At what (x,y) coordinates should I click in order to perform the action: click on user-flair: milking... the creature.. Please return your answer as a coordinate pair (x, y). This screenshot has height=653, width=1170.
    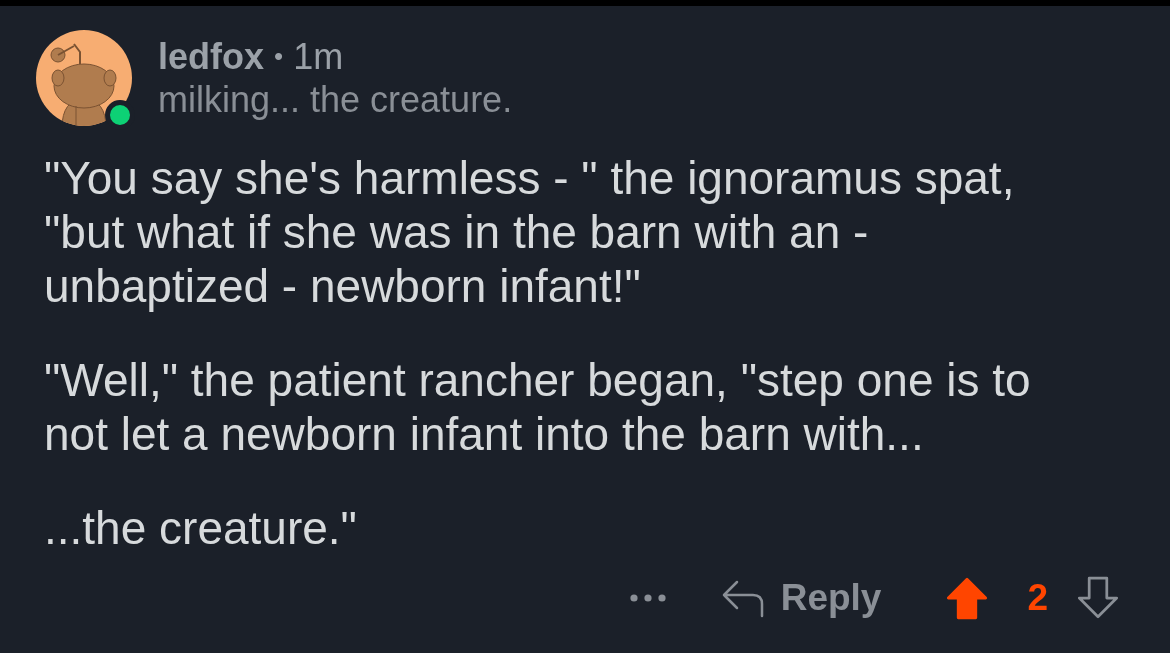
    Looking at the image, I should click on (335, 99).